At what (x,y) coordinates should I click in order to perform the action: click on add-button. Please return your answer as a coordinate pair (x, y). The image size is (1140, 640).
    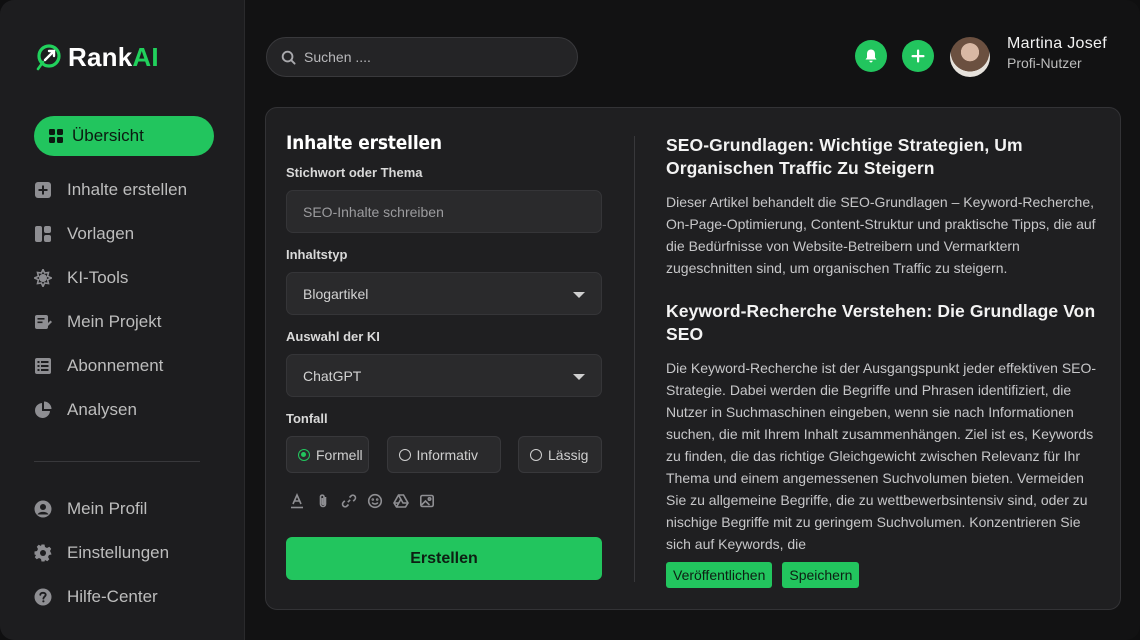
    Looking at the image, I should click on (918, 56).